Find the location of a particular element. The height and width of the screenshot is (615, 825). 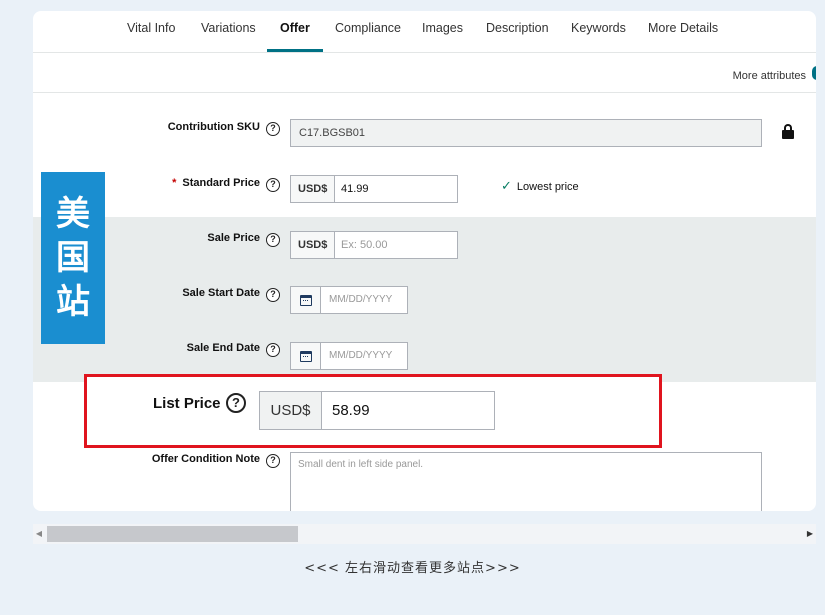

sale-price-placeholder: Ex: 50.00 is located at coordinates (364, 245).